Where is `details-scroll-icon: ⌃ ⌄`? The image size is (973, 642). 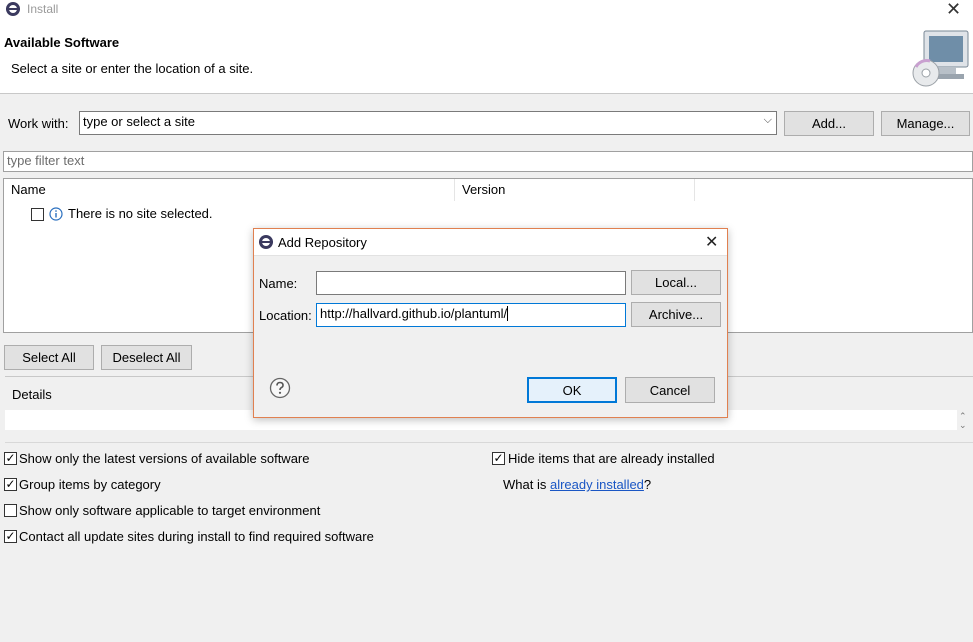 details-scroll-icon: ⌃ ⌄ is located at coordinates (963, 421).